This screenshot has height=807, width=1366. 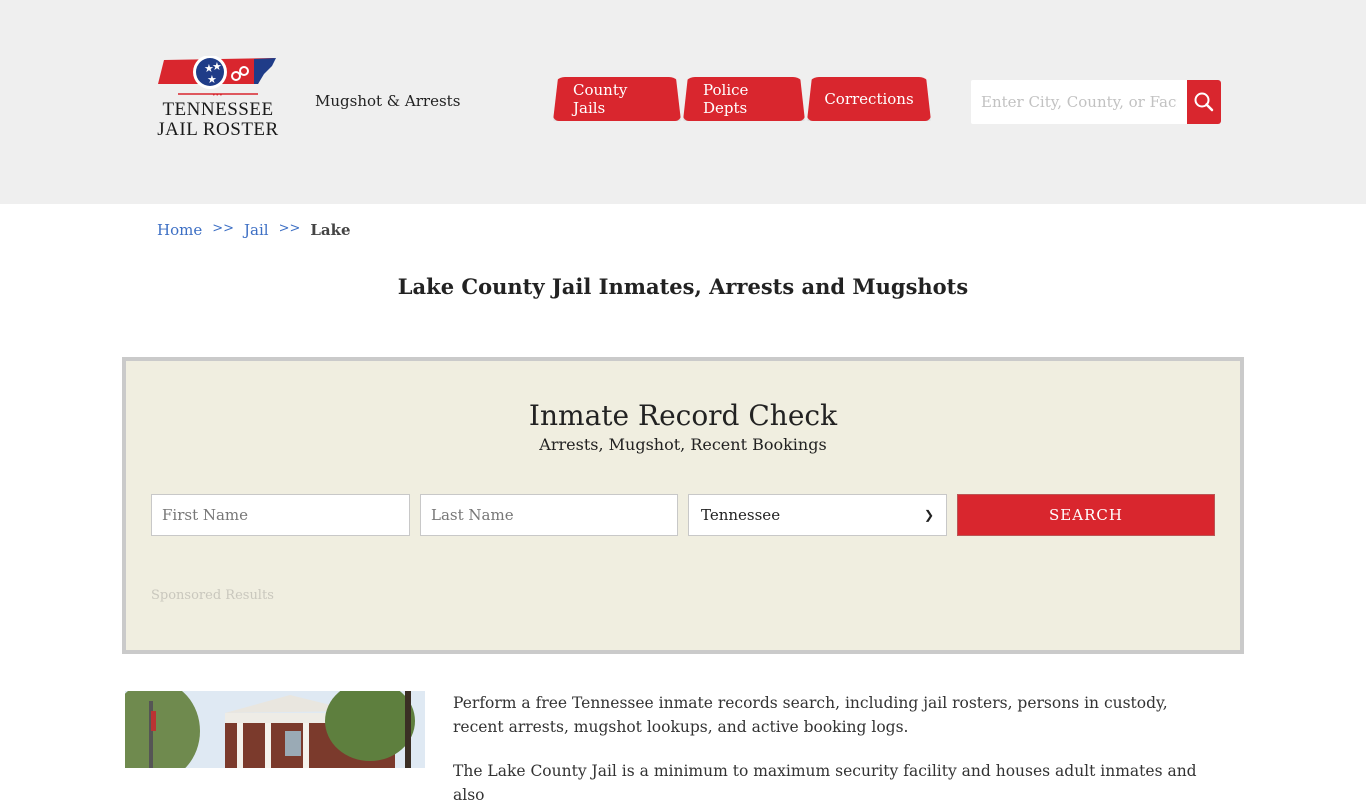 What do you see at coordinates (212, 595) in the screenshot?
I see `sponsored-results-label: Sponsored Results` at bounding box center [212, 595].